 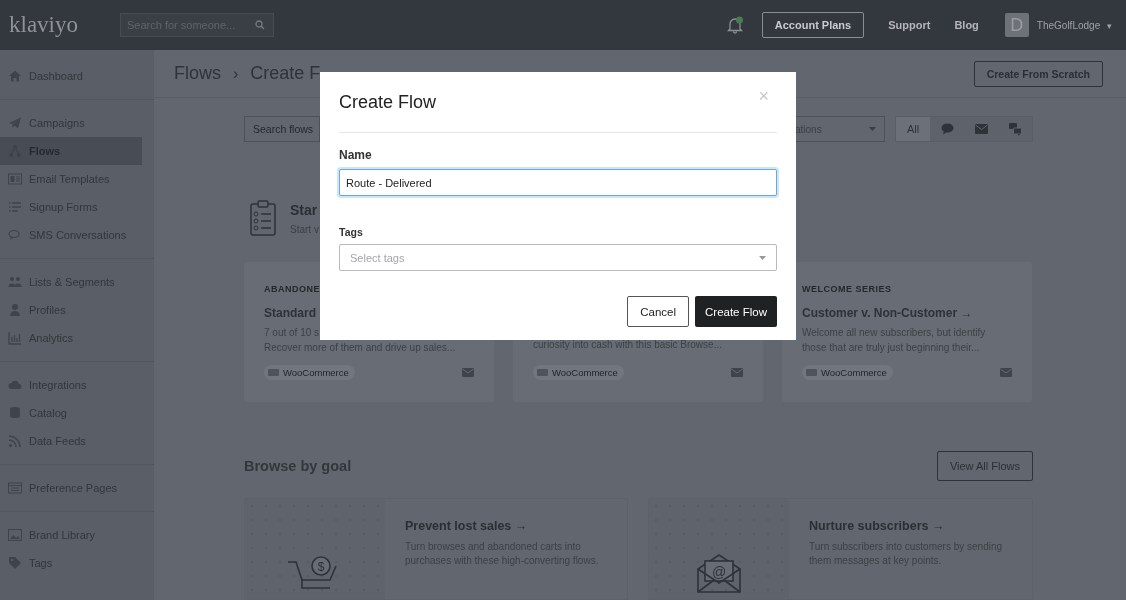 What do you see at coordinates (15, 123) in the screenshot?
I see `plane-icon` at bounding box center [15, 123].